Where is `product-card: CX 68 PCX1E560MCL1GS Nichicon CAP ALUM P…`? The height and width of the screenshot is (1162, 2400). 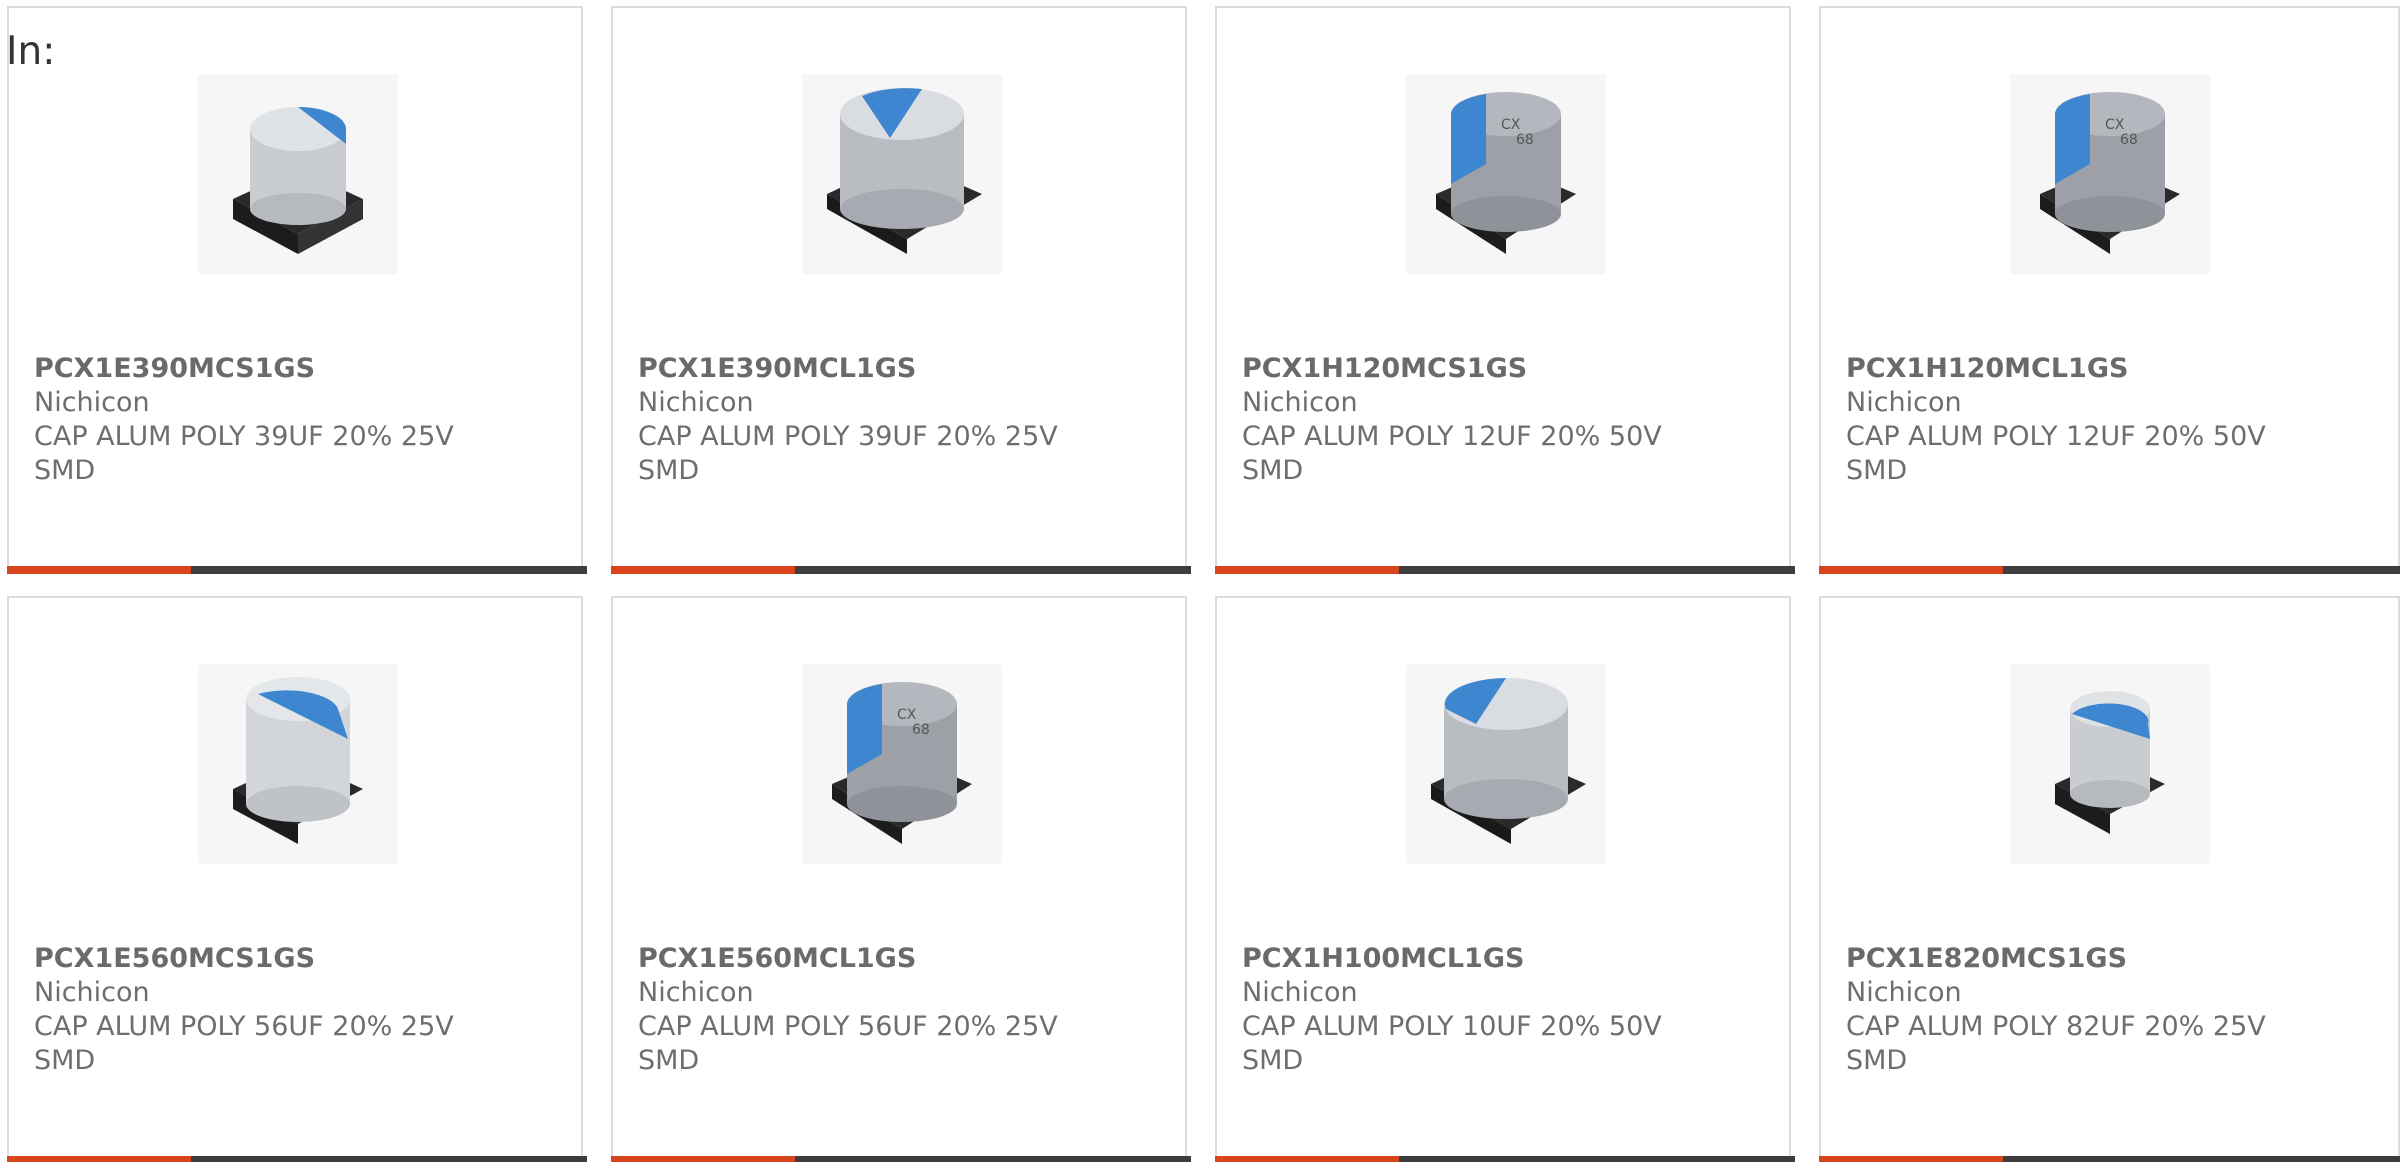
product-card: CX 68 PCX1E560MCL1GS Nichicon CAP ALUM P… is located at coordinates (901, 879).